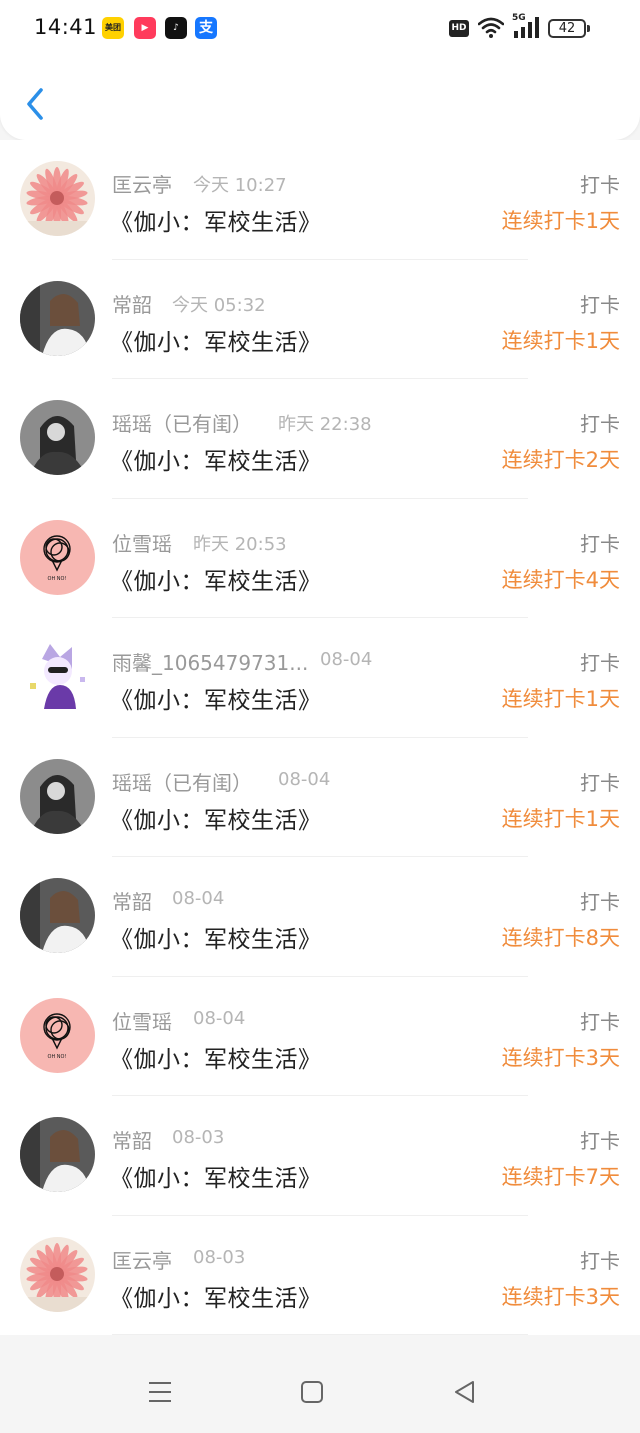  I want to click on alipay-icon: 支, so click(206, 28).